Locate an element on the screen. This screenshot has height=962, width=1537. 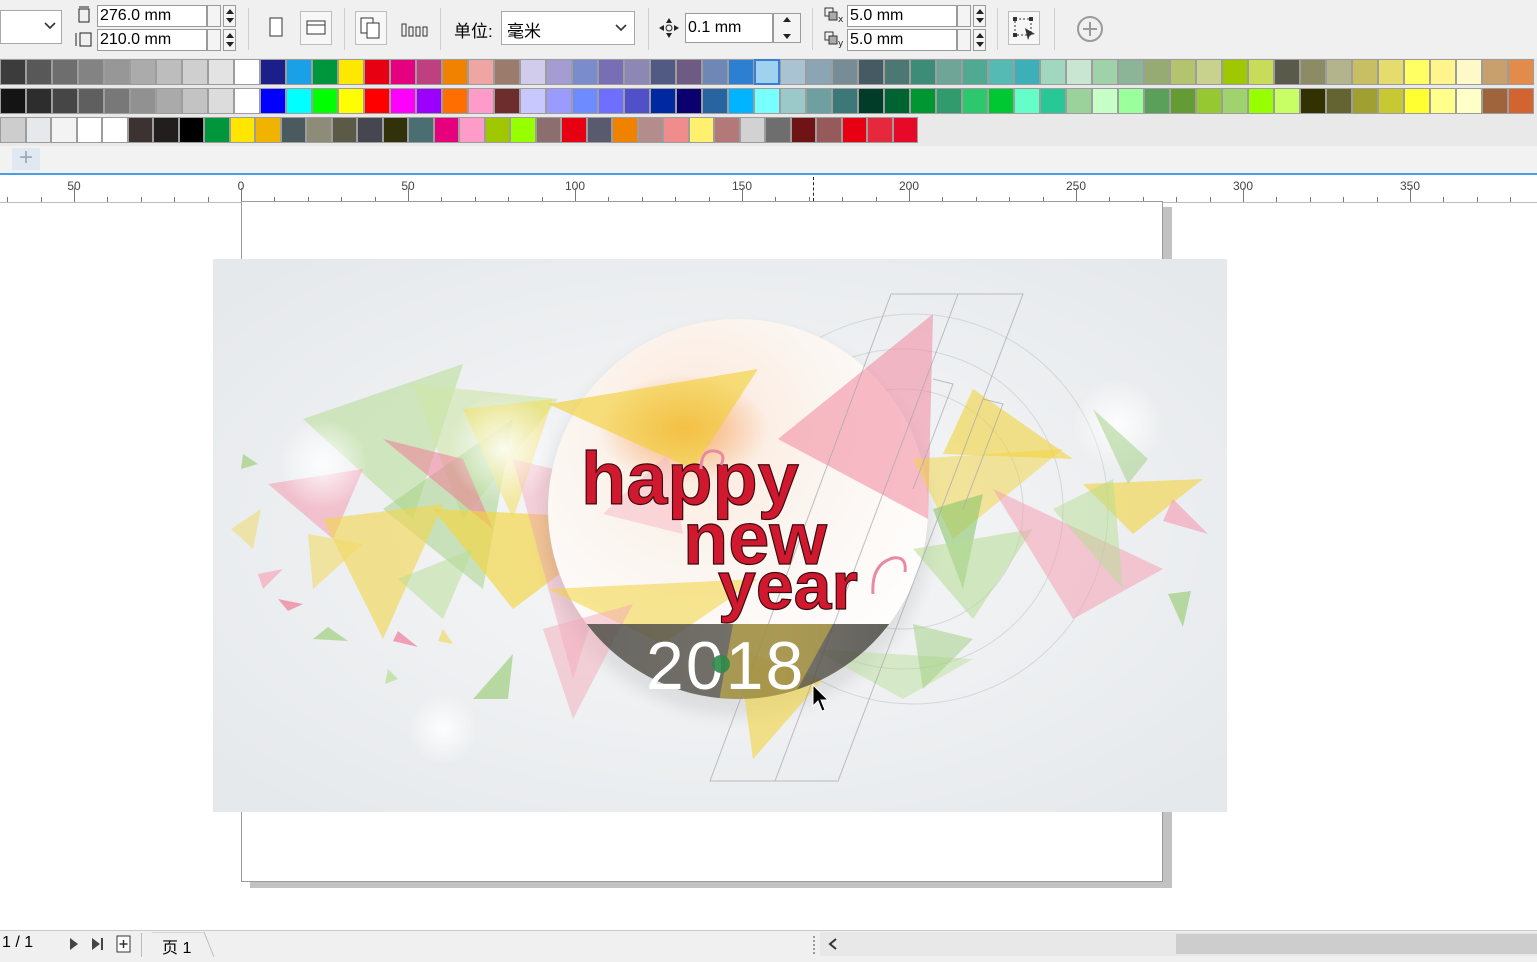
page-tab: 页 1 is located at coordinates (183, 945).